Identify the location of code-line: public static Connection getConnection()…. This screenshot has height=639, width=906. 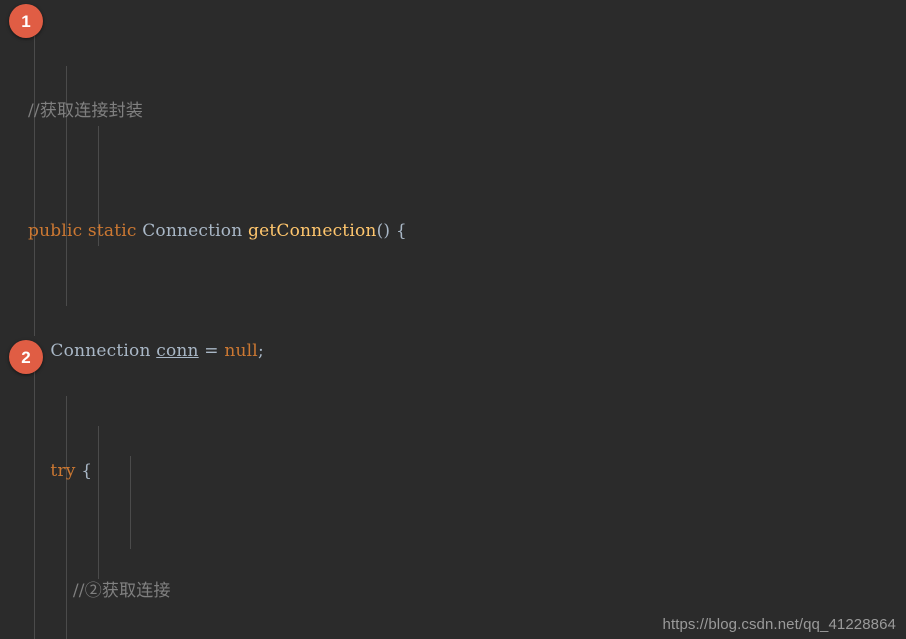
(453, 231).